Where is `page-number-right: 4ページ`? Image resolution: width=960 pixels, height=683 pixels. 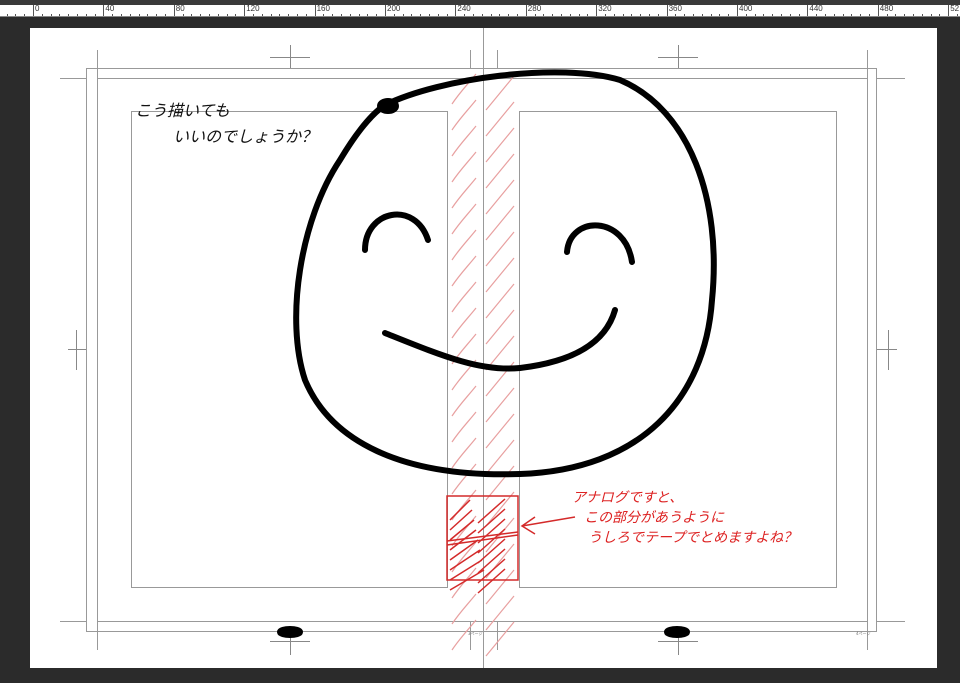
page-number-right: 4ページ is located at coordinates (863, 633).